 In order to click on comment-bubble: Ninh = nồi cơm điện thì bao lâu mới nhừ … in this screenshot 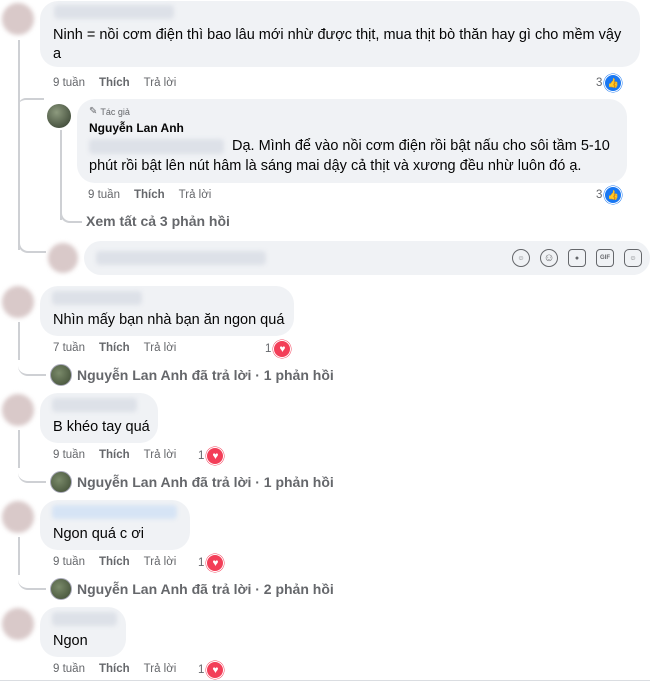, I will do `click(340, 34)`.